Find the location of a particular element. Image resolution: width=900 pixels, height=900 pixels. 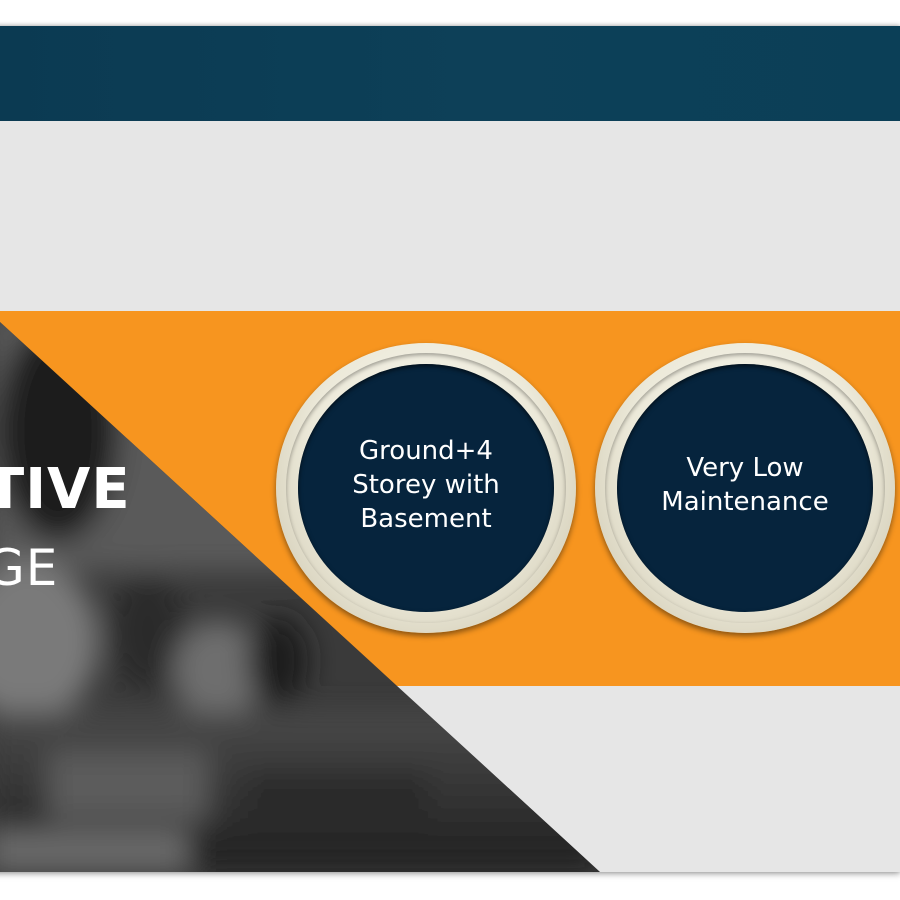

hero-title-line2: GE is located at coordinates (29, 568).